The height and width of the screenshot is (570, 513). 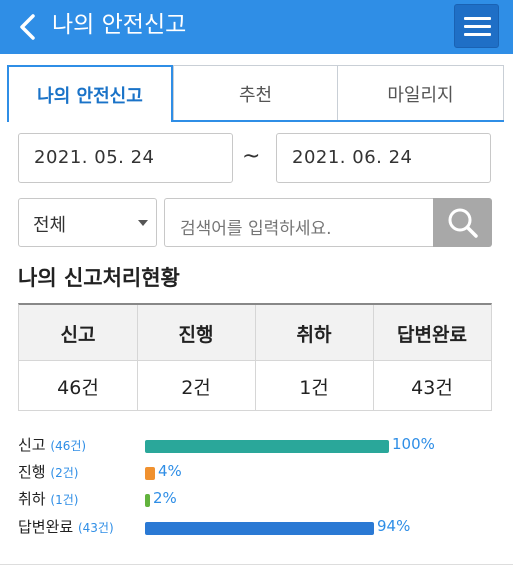 What do you see at coordinates (477, 18) in the screenshot?
I see `menu-icon` at bounding box center [477, 18].